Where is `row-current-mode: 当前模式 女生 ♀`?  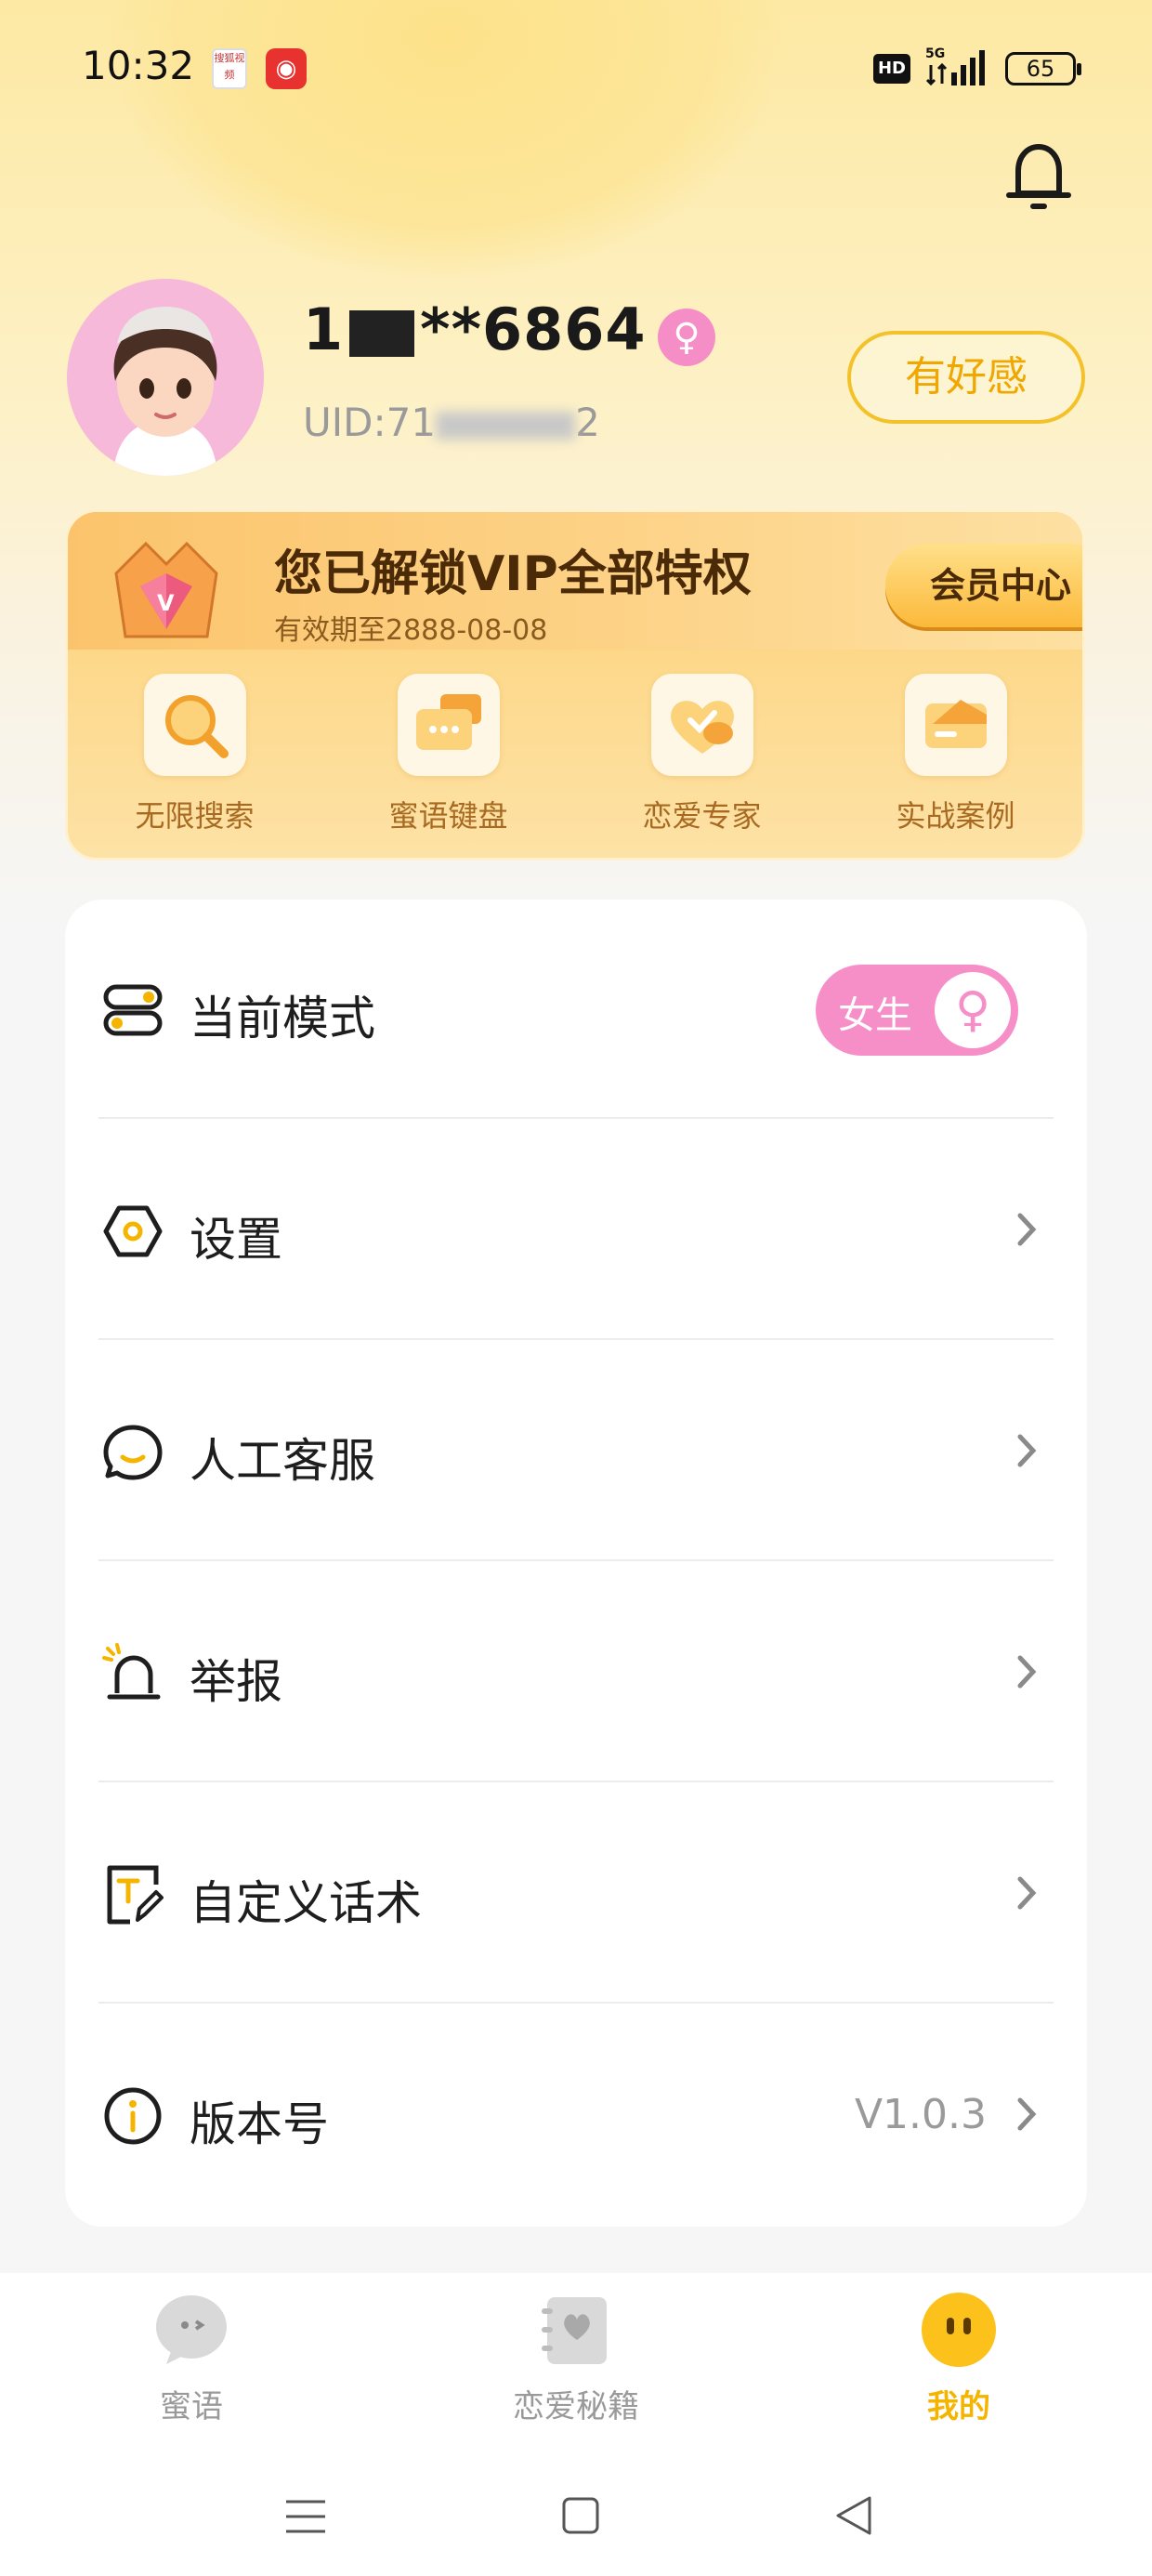 row-current-mode: 当前模式 女生 ♀ is located at coordinates (576, 1009).